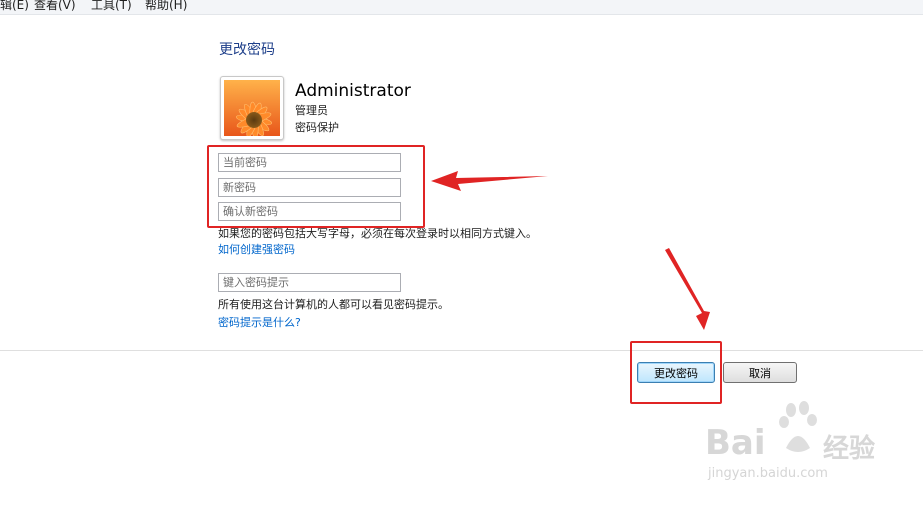  I want to click on strong-password-link: 如何创建强密码, so click(256, 249).